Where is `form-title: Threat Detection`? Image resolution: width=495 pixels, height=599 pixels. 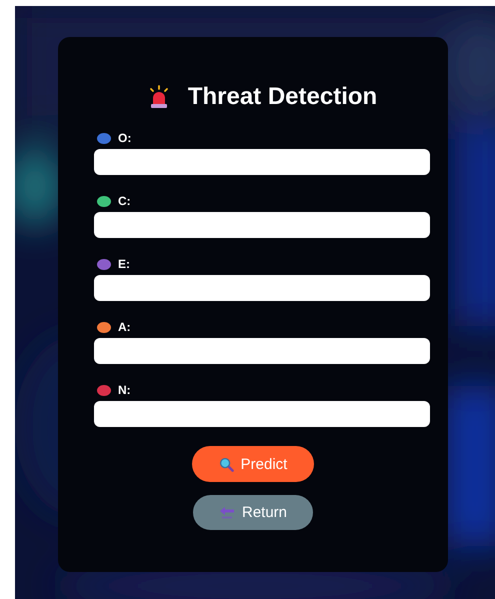
form-title: Threat Detection is located at coordinates (283, 97).